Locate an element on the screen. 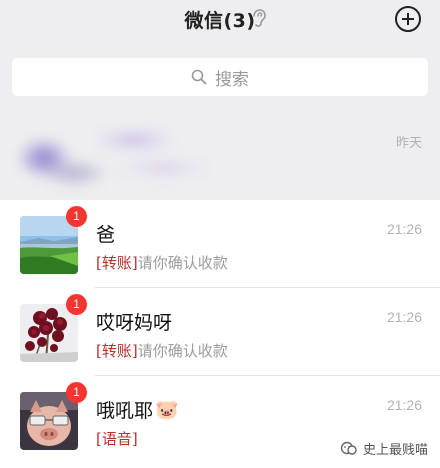 The width and height of the screenshot is (440, 468). watermark-text: 史上最贱喵 is located at coordinates (395, 450).